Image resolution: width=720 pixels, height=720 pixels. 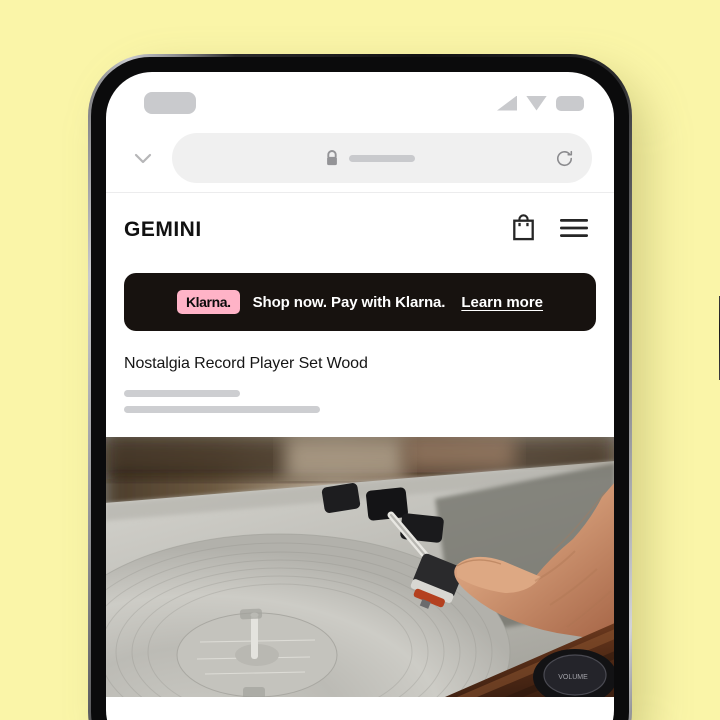 What do you see at coordinates (523, 230) in the screenshot?
I see `shopping-bag-icon` at bounding box center [523, 230].